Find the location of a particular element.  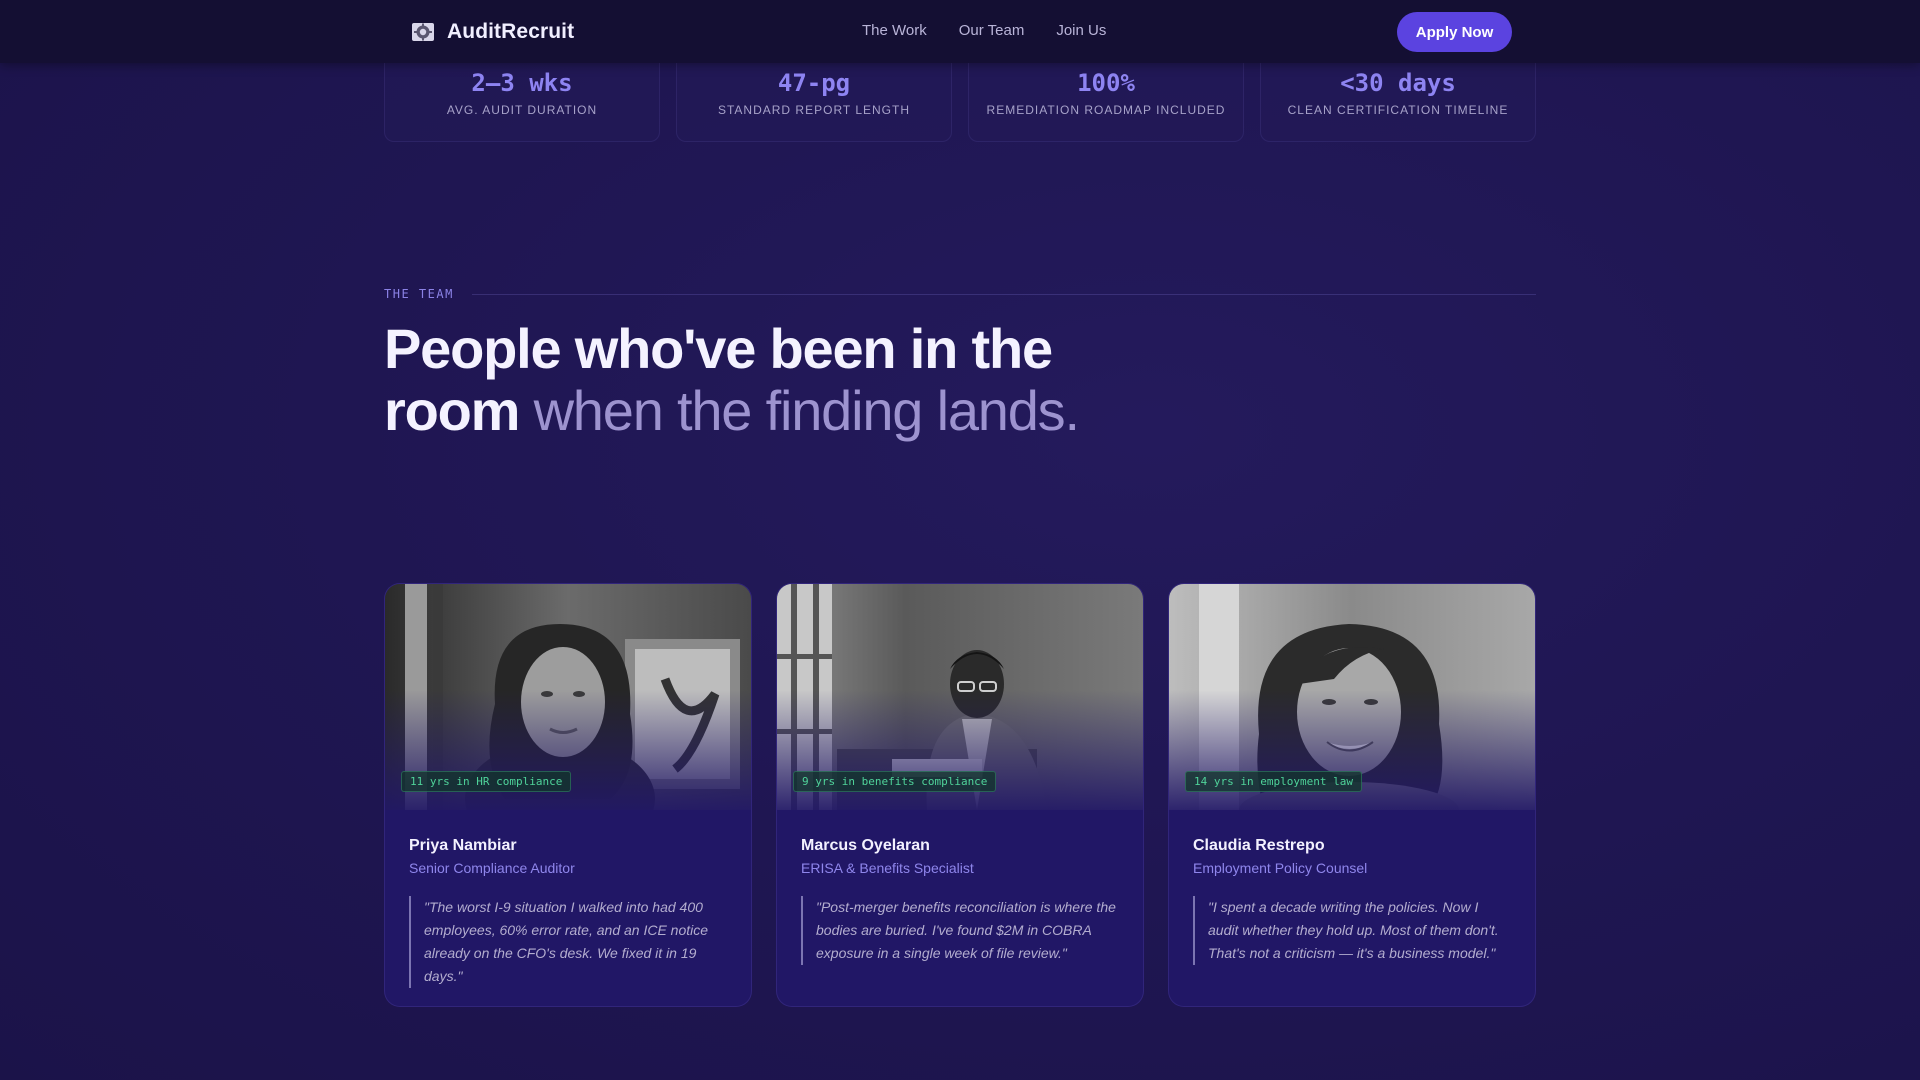

brand: AuditRecruit is located at coordinates (492, 32).